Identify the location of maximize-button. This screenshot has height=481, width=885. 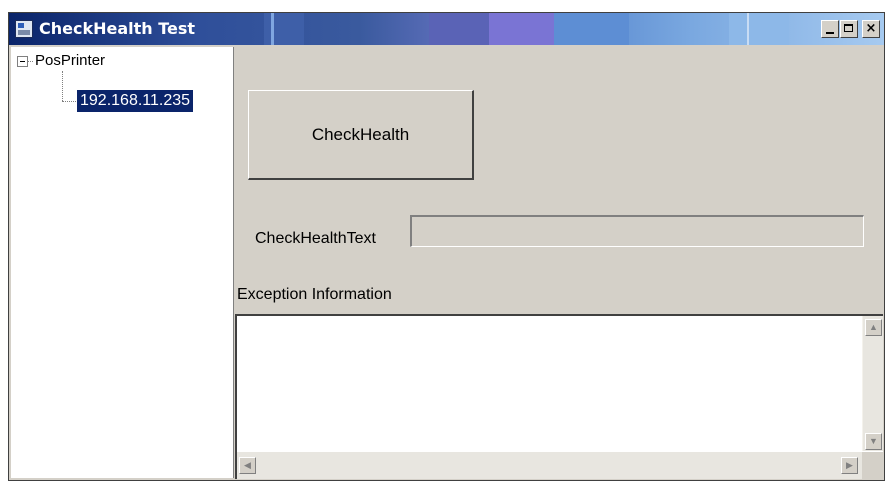
(849, 29).